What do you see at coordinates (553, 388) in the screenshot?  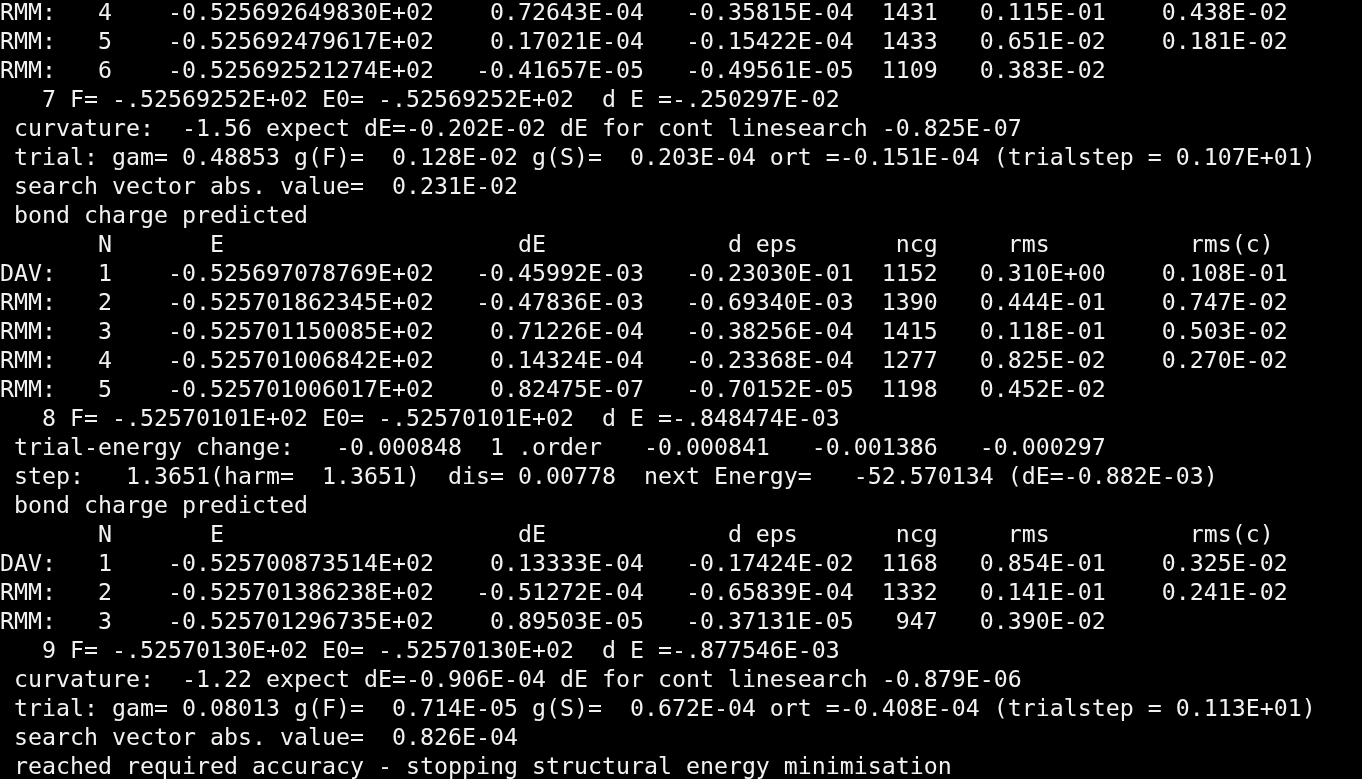 I see `terminal-line: RMM: 5 -0.525701006017E+02 0.82475E-07 -0.70152E-05 1198 0.452E-02` at bounding box center [553, 388].